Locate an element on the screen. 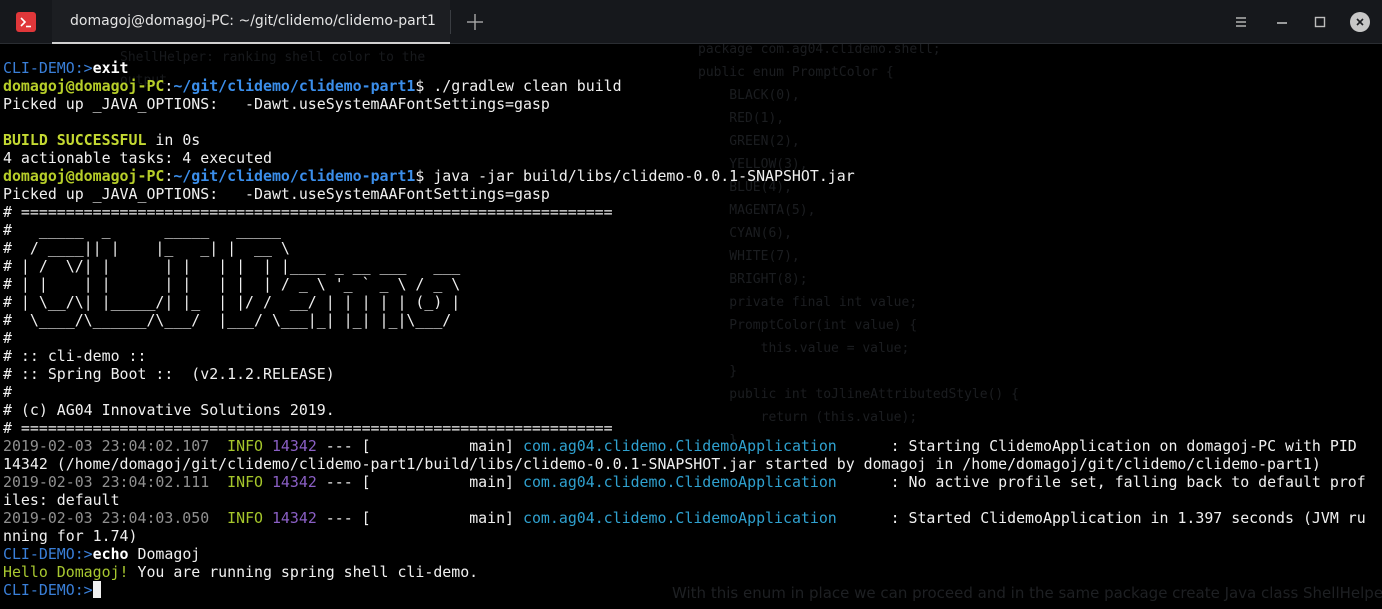 This screenshot has width=1382, height=609. terminal-text-segment: nning for 1.74) is located at coordinates (70, 536).